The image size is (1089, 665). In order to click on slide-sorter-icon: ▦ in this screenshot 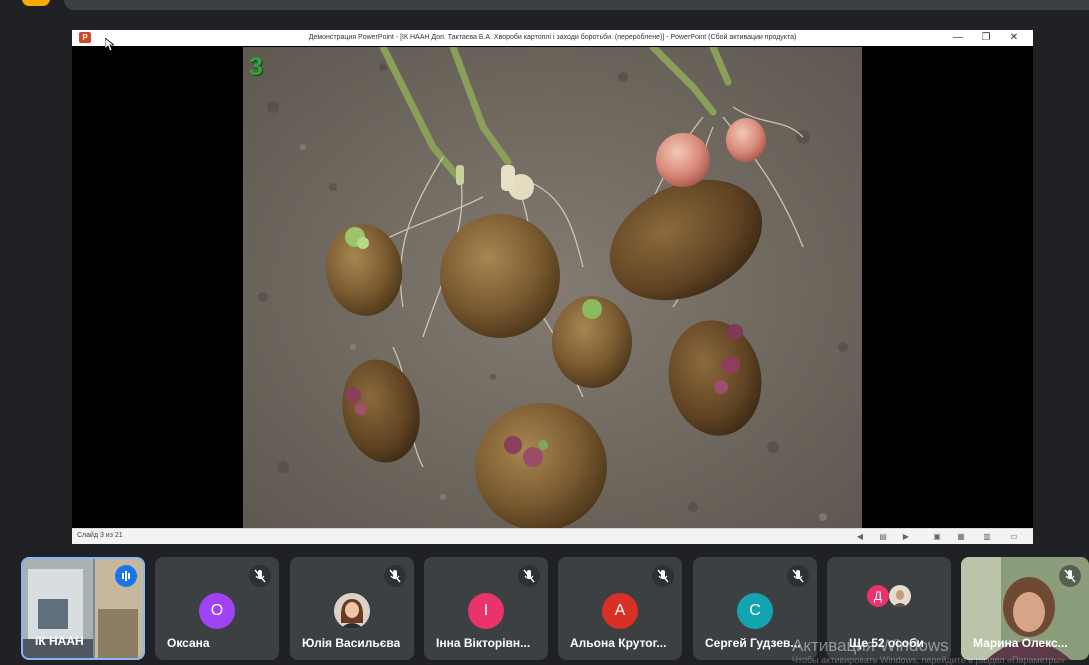, I will do `click(961, 536)`.